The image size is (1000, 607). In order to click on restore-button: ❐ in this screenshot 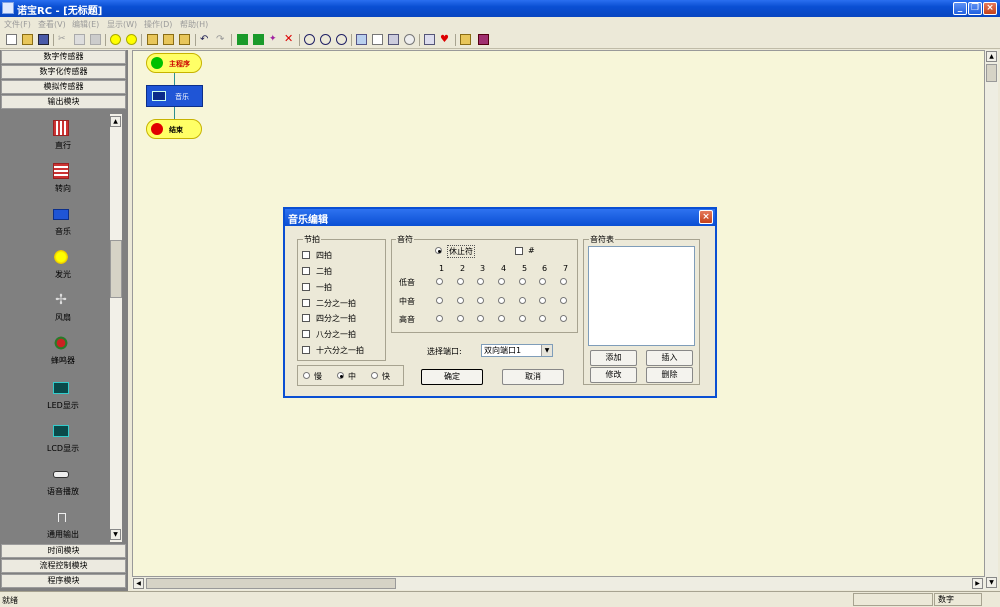, I will do `click(975, 8)`.